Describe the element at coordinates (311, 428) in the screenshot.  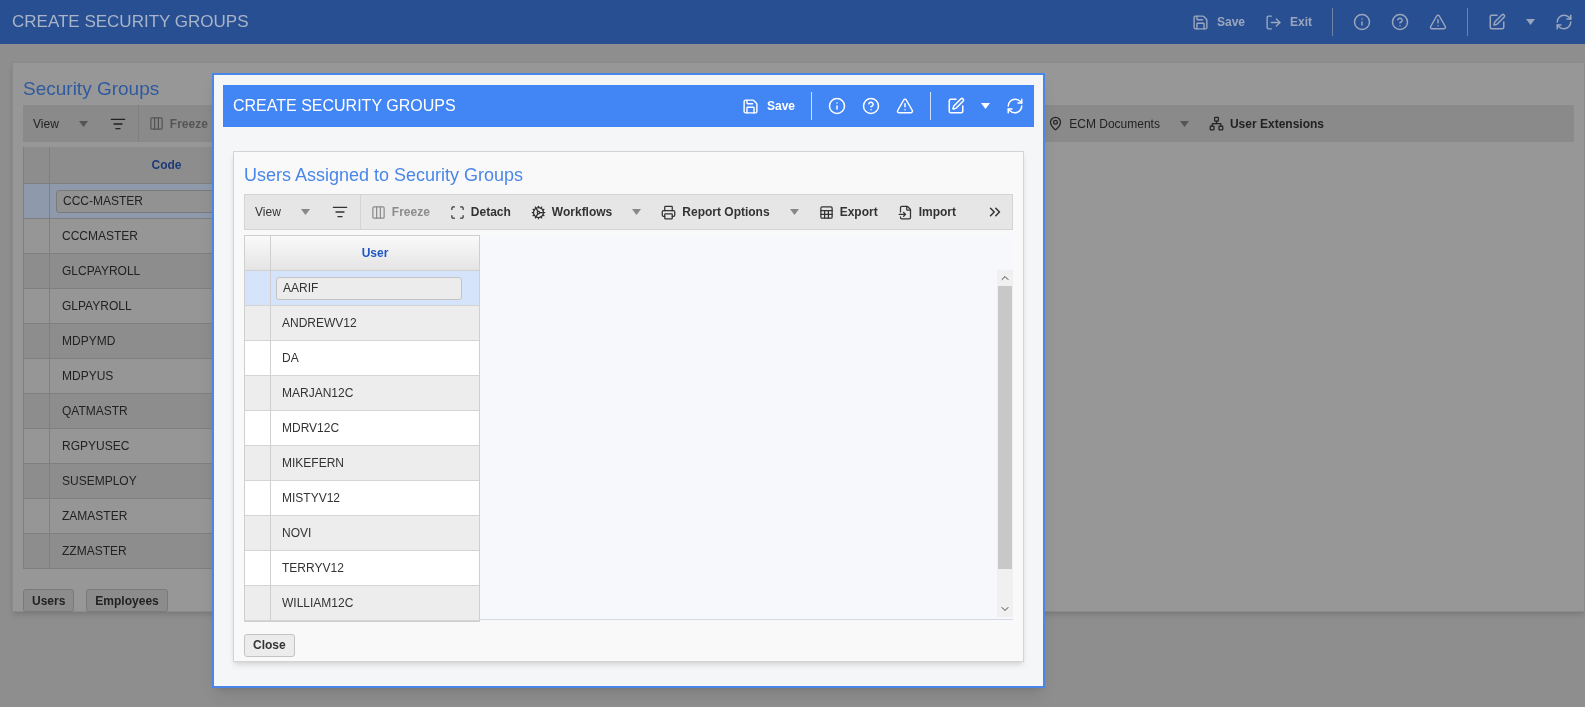
I see `table-cell-text: MDRV12C` at that location.